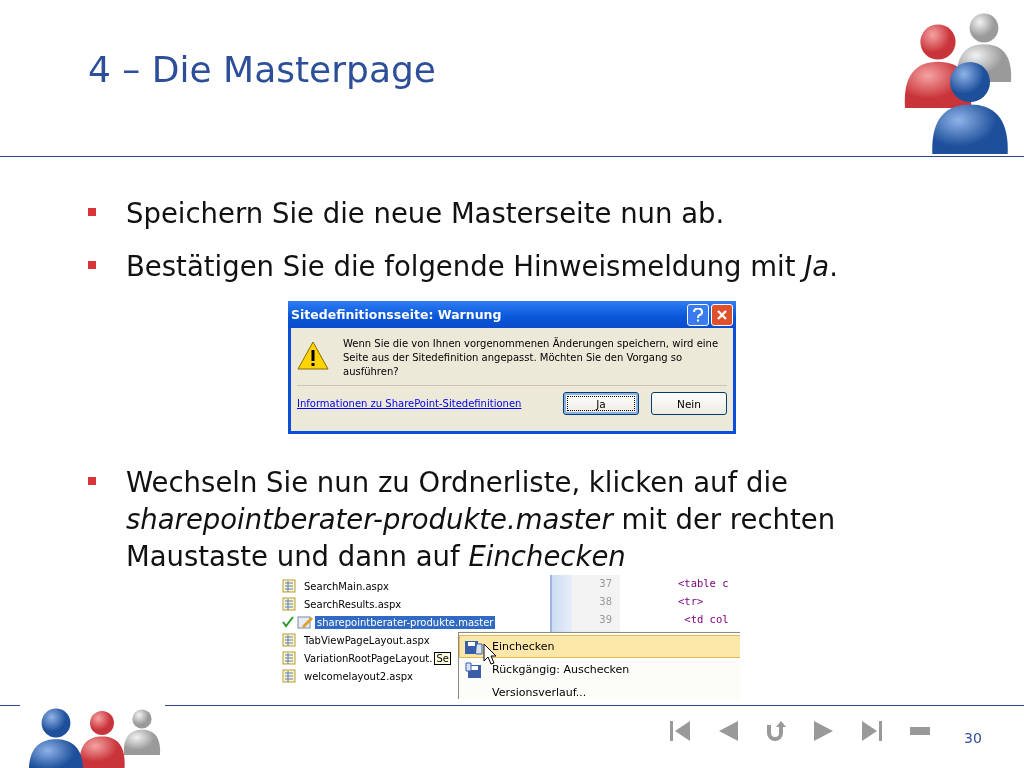 This screenshot has height=768, width=1024. Describe the element at coordinates (680, 731) in the screenshot. I see `first-slide-button` at that location.